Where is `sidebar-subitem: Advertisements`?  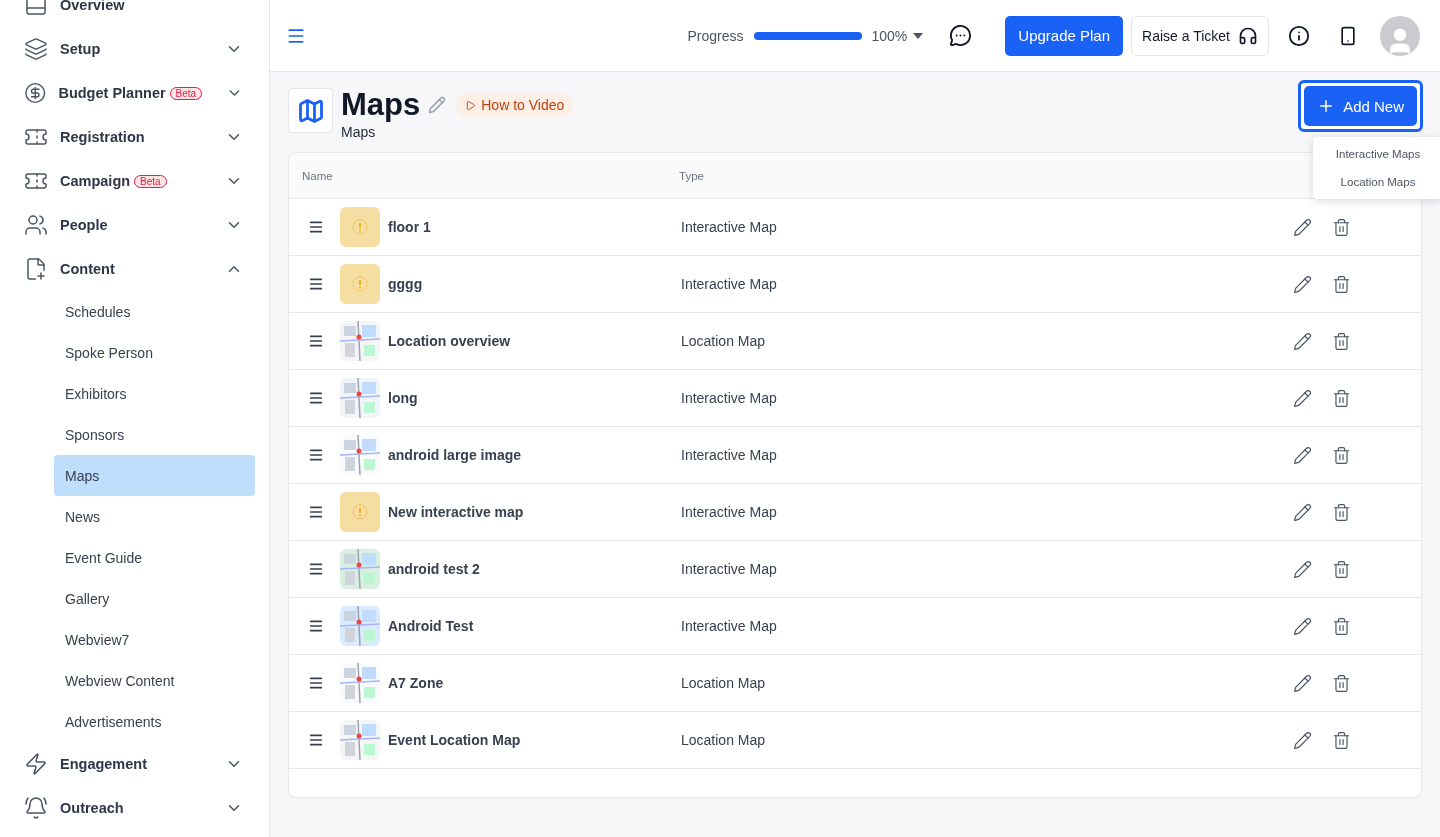
sidebar-subitem: Advertisements is located at coordinates (154, 721).